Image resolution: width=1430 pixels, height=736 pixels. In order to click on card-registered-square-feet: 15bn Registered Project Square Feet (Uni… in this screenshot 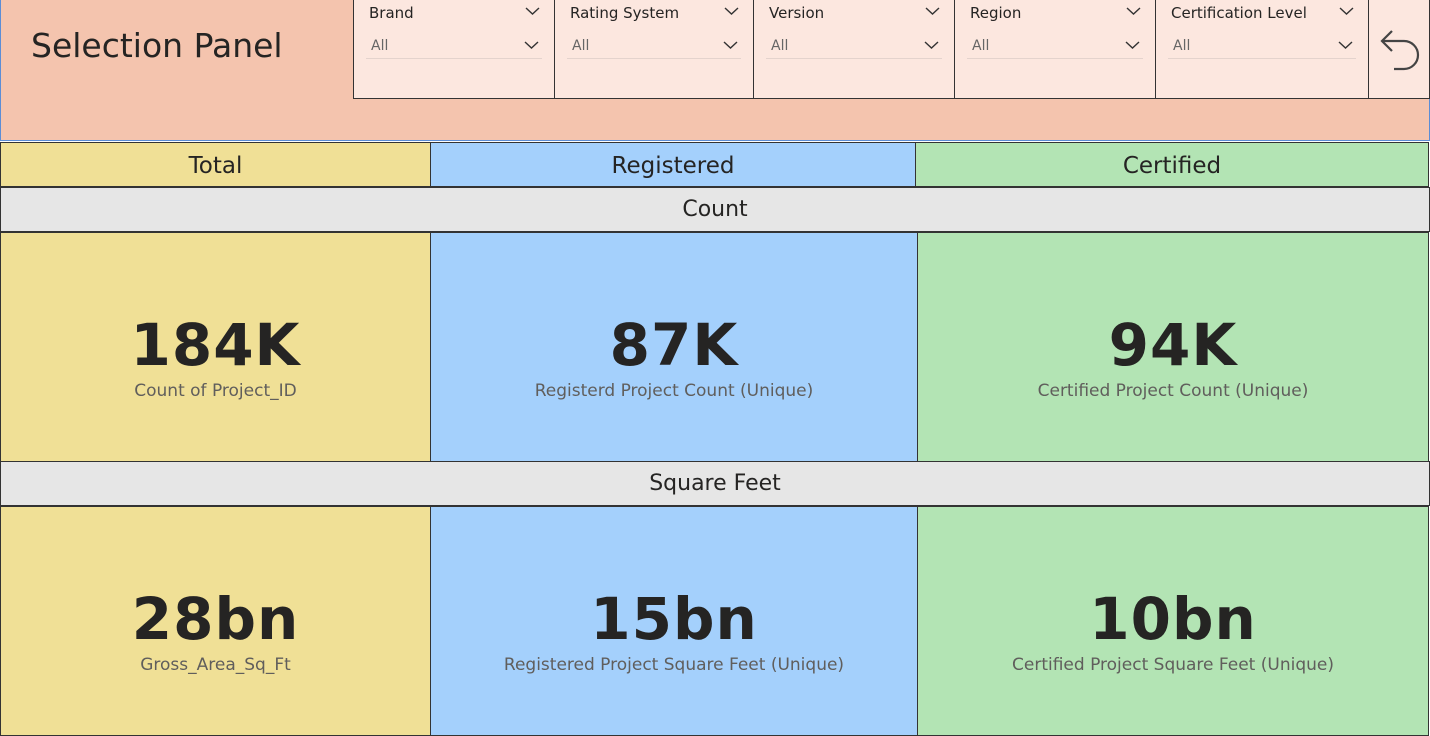, I will do `click(674, 621)`.